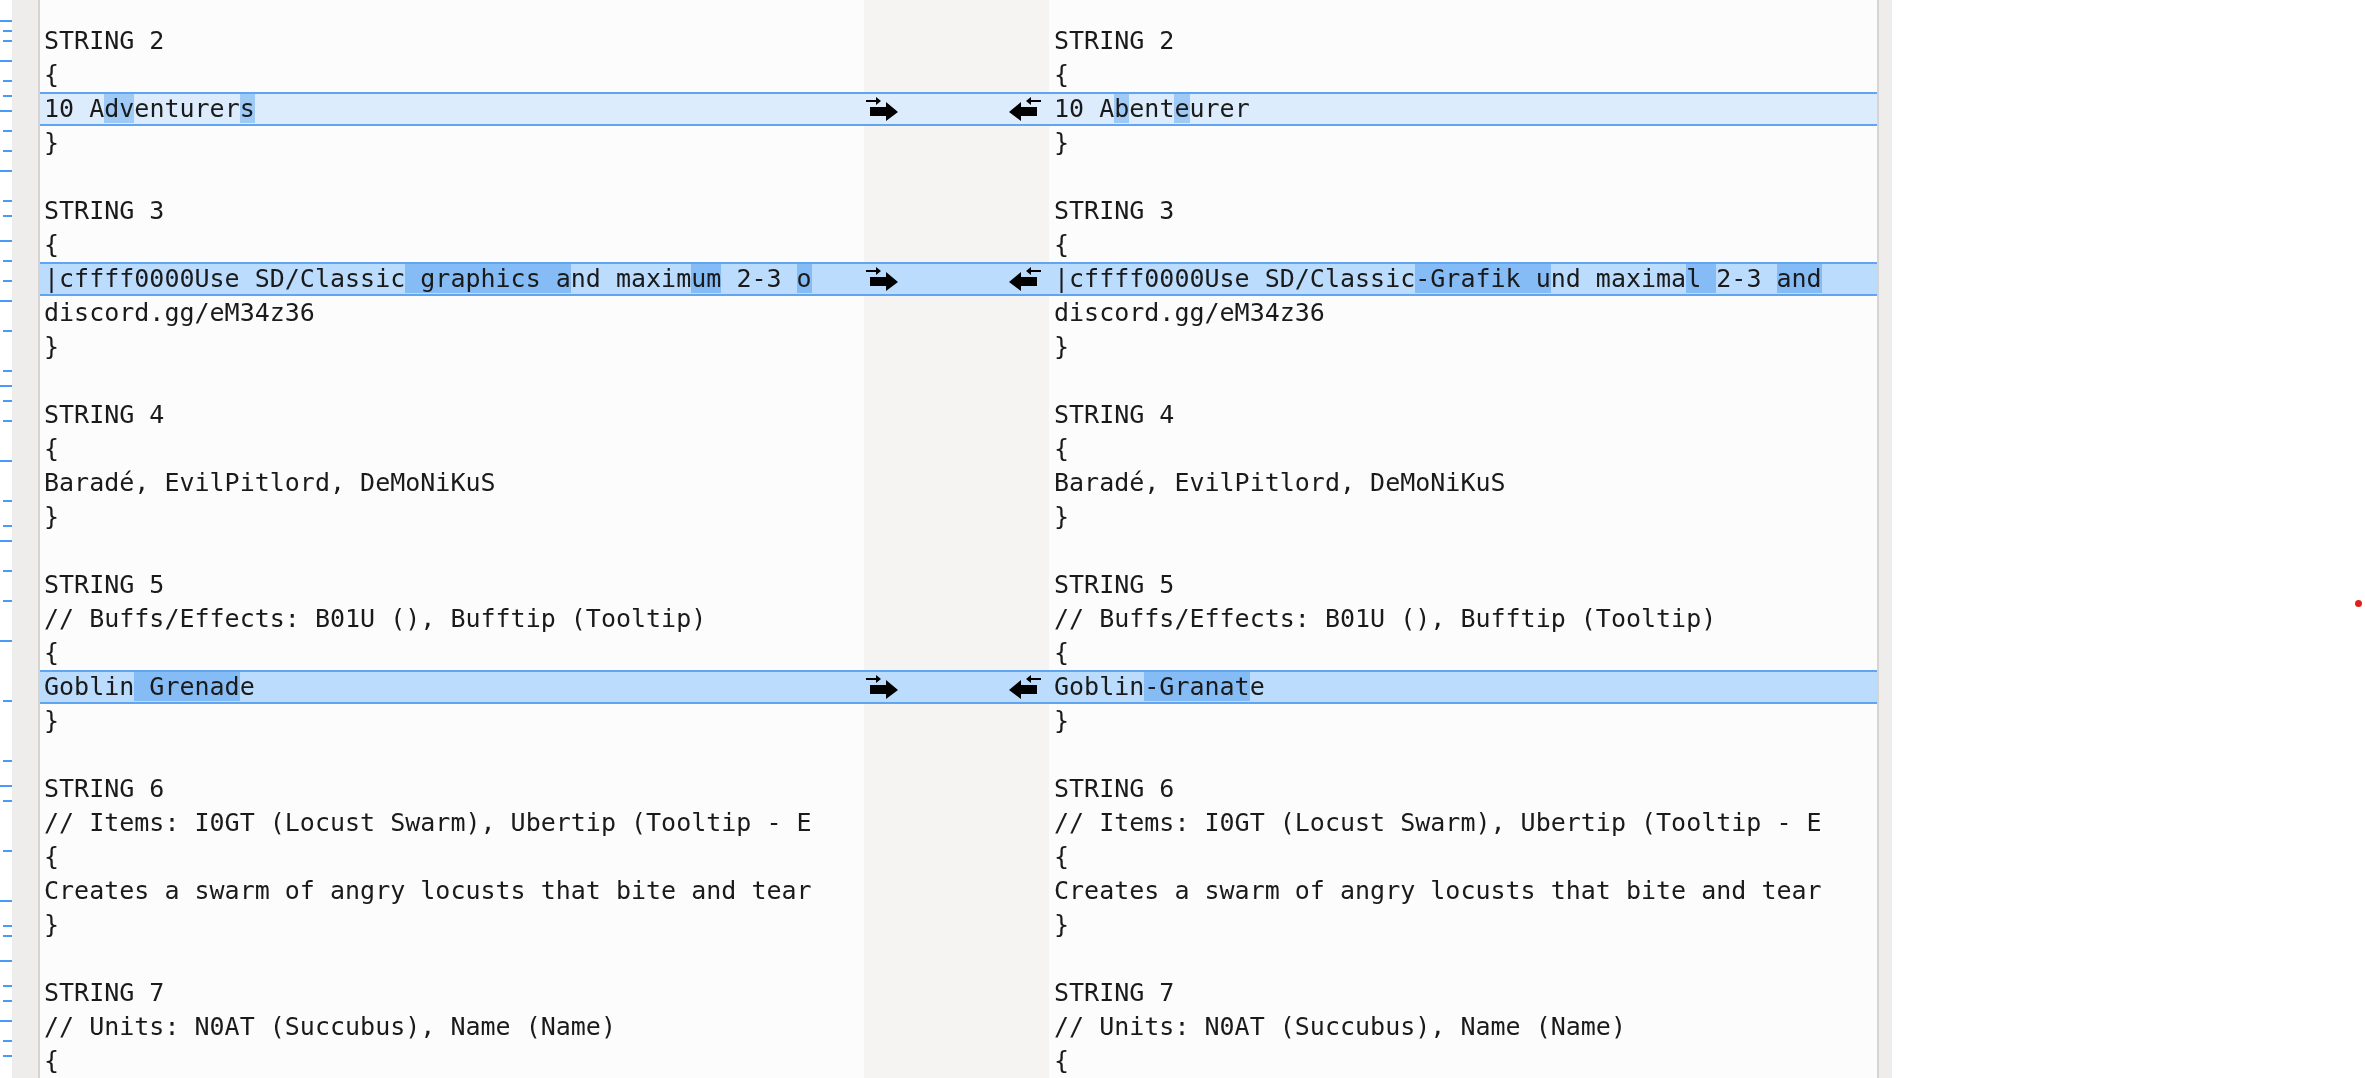 The image size is (2365, 1078). Describe the element at coordinates (1884, 539) in the screenshot. I see `scrollbar-track` at that location.